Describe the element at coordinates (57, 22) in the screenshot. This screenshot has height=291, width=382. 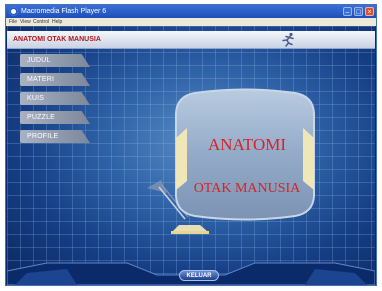
I see `menu-help: Help` at that location.